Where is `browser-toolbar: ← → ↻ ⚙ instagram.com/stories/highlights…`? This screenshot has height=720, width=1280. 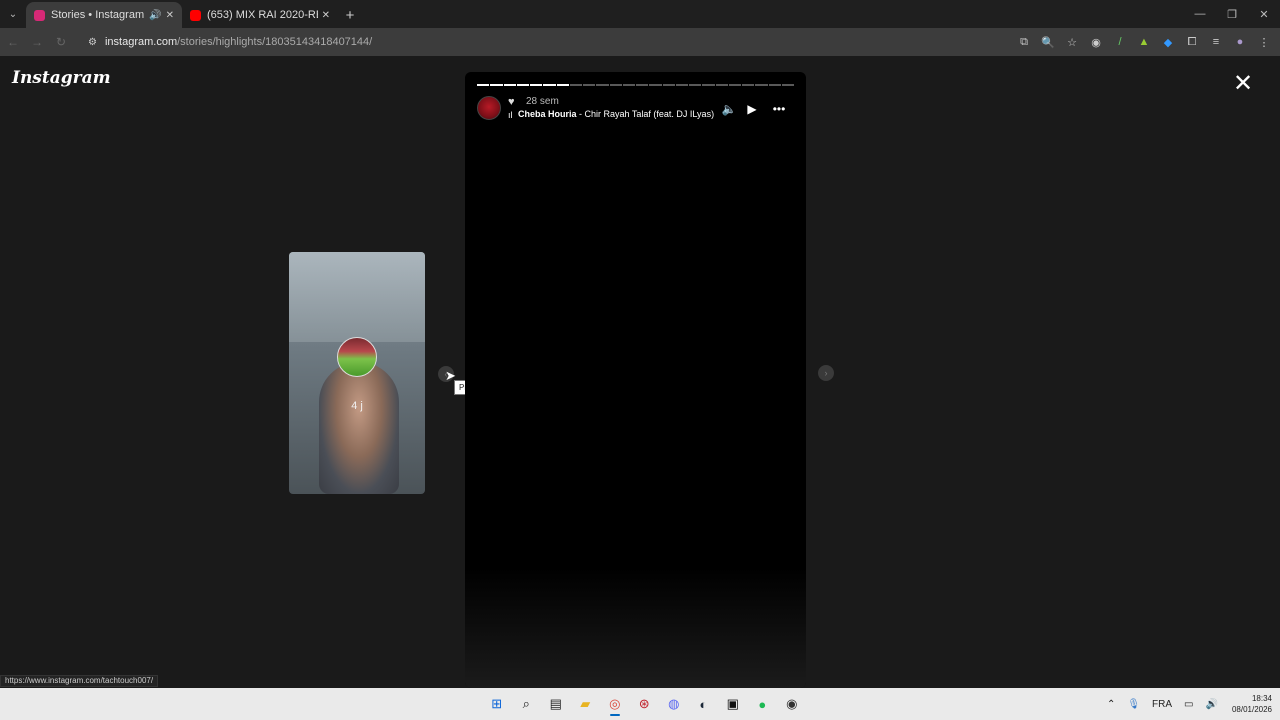 browser-toolbar: ← → ↻ ⚙ instagram.com/stories/highlights… is located at coordinates (640, 42).